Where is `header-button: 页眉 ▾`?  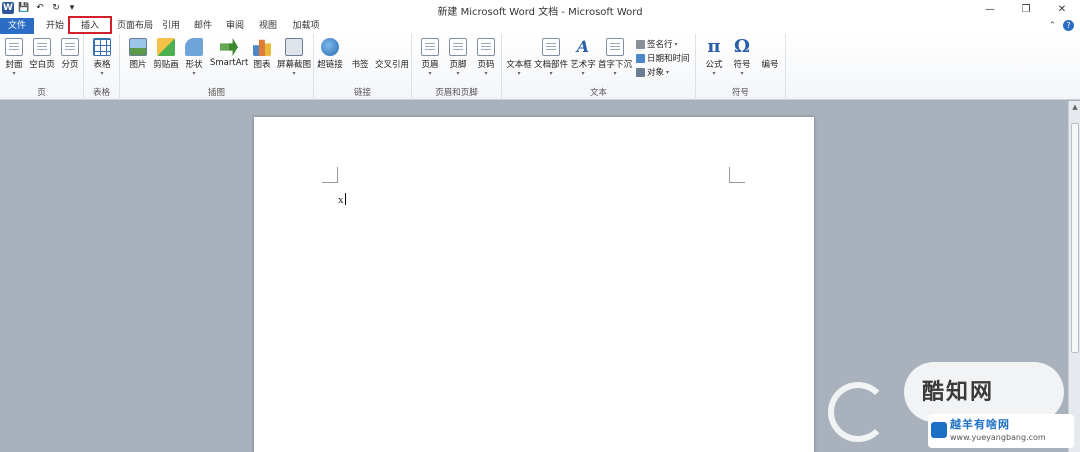
header-button: 页眉 ▾ is located at coordinates (430, 58).